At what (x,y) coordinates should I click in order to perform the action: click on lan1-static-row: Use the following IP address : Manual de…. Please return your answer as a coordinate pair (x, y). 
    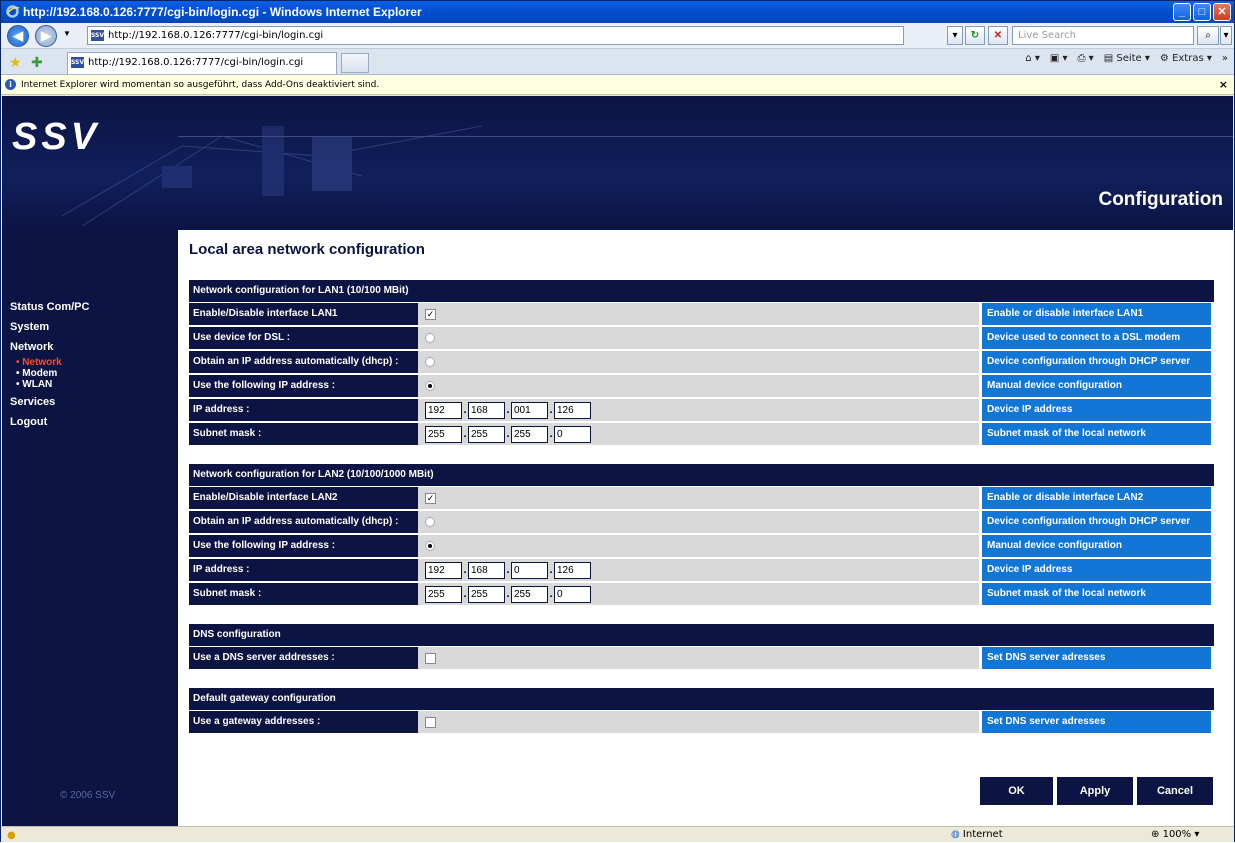
    Looking at the image, I should click on (701, 386).